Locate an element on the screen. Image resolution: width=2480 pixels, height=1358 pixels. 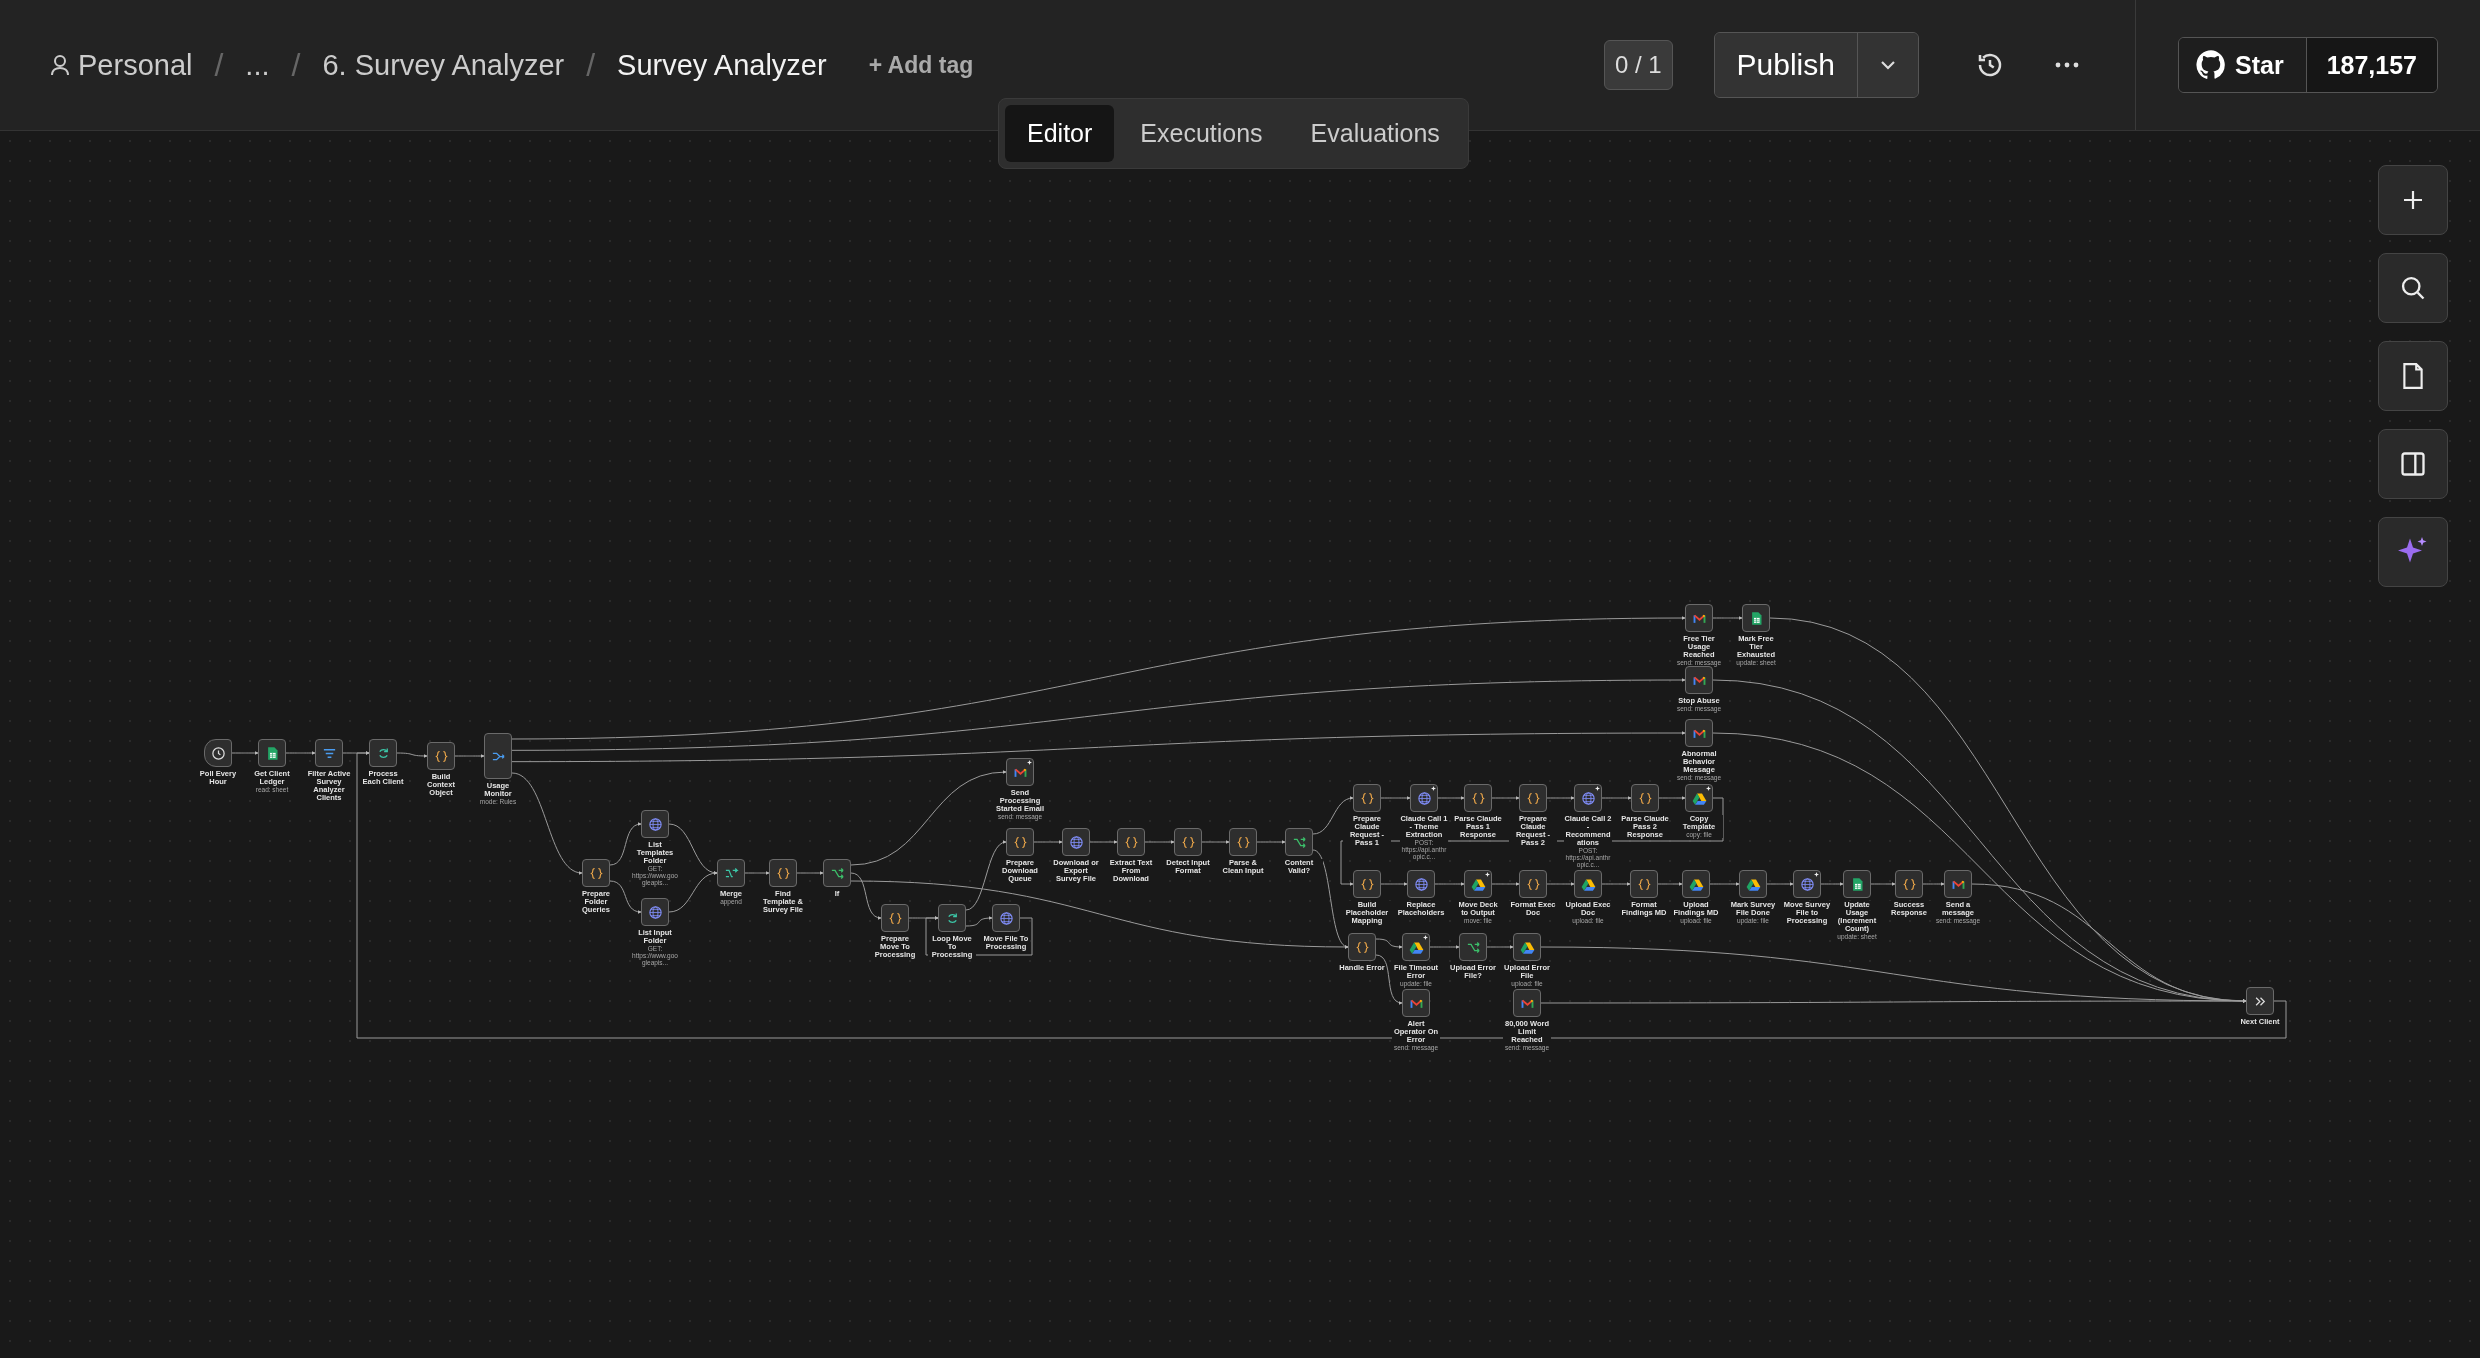
tab: Editor is located at coordinates (1060, 133).